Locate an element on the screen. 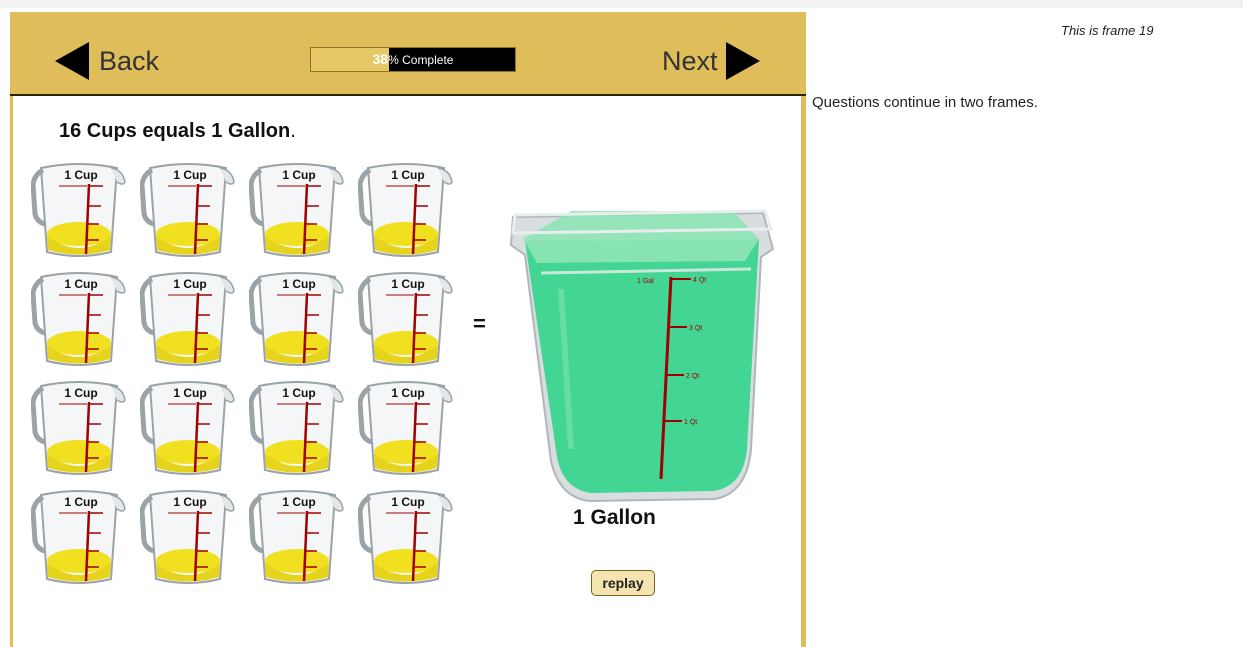  bucket-liquid-surface is located at coordinates (641, 237).